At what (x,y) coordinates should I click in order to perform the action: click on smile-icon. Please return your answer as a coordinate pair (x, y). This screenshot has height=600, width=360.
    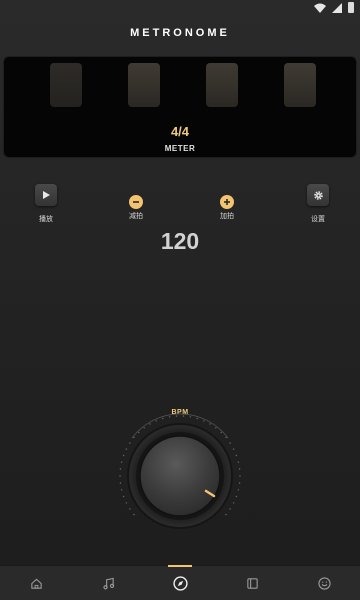
    Looking at the image, I should click on (324, 583).